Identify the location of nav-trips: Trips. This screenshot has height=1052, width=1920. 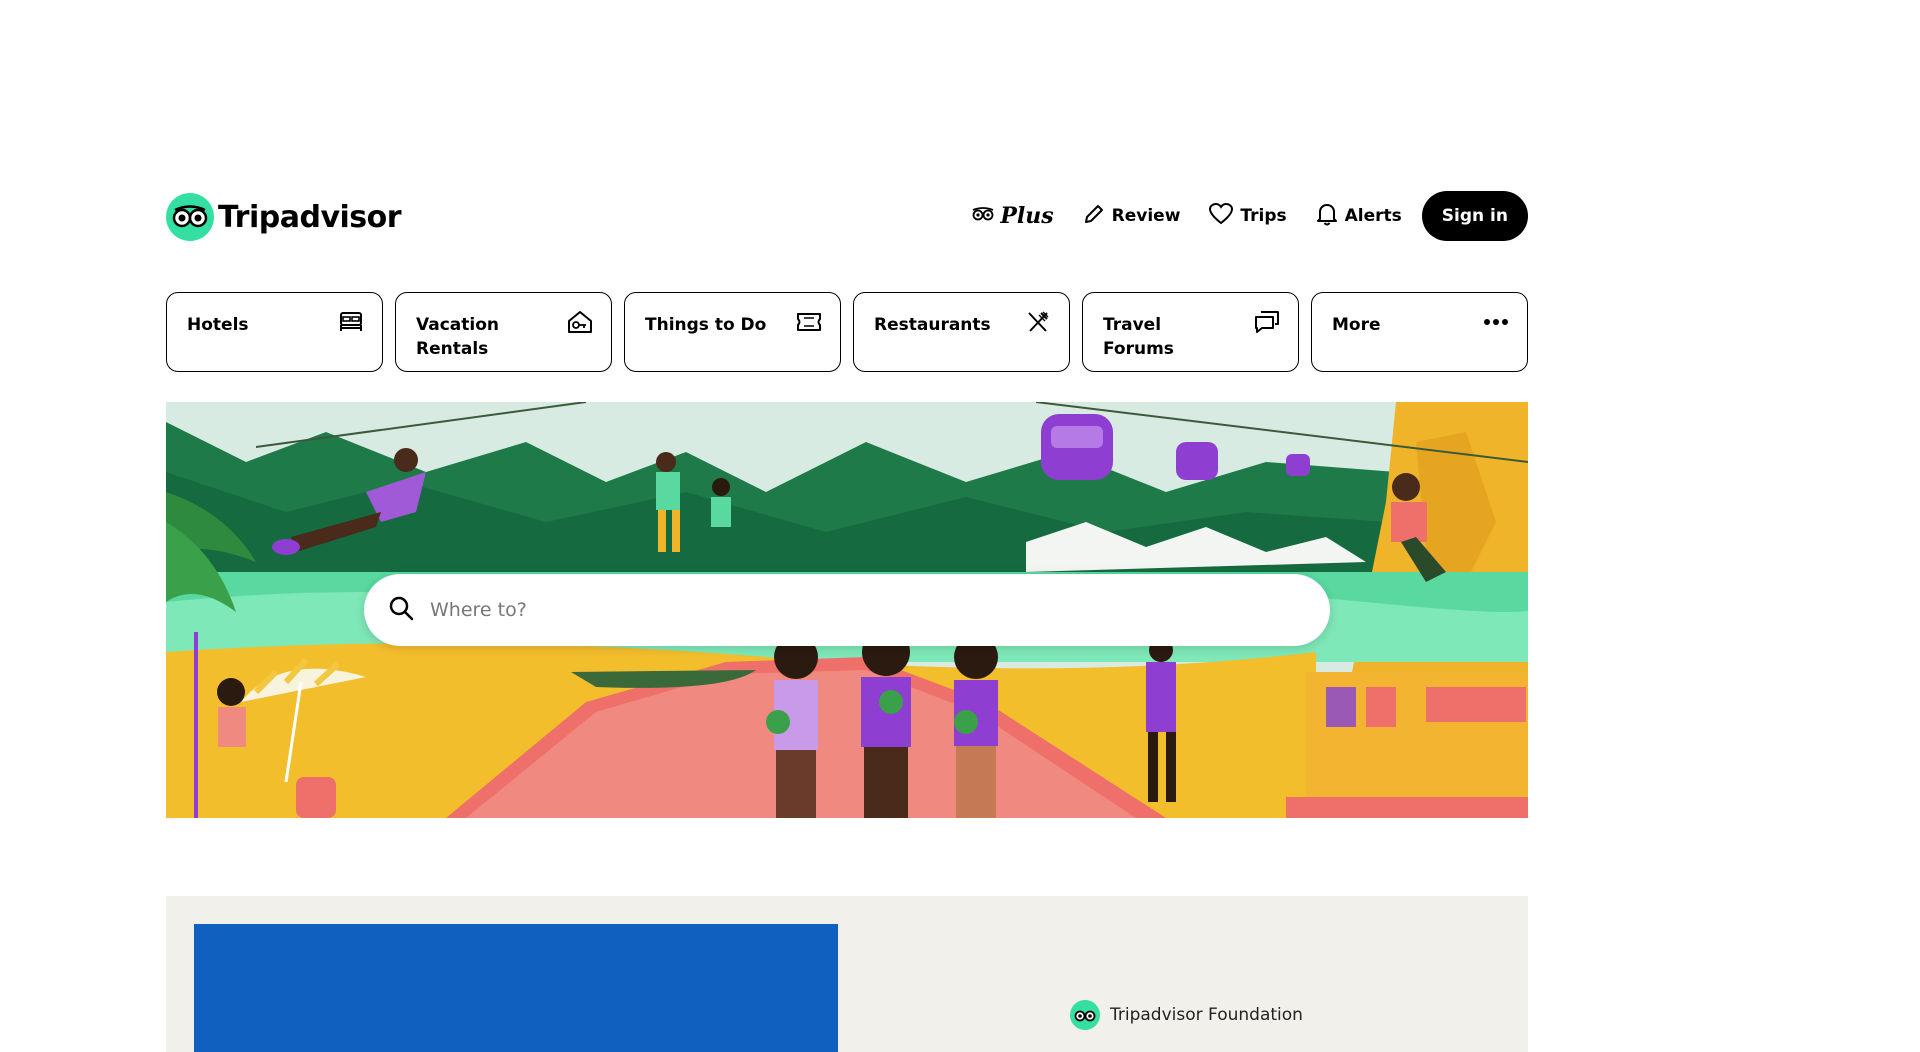
(1247, 216).